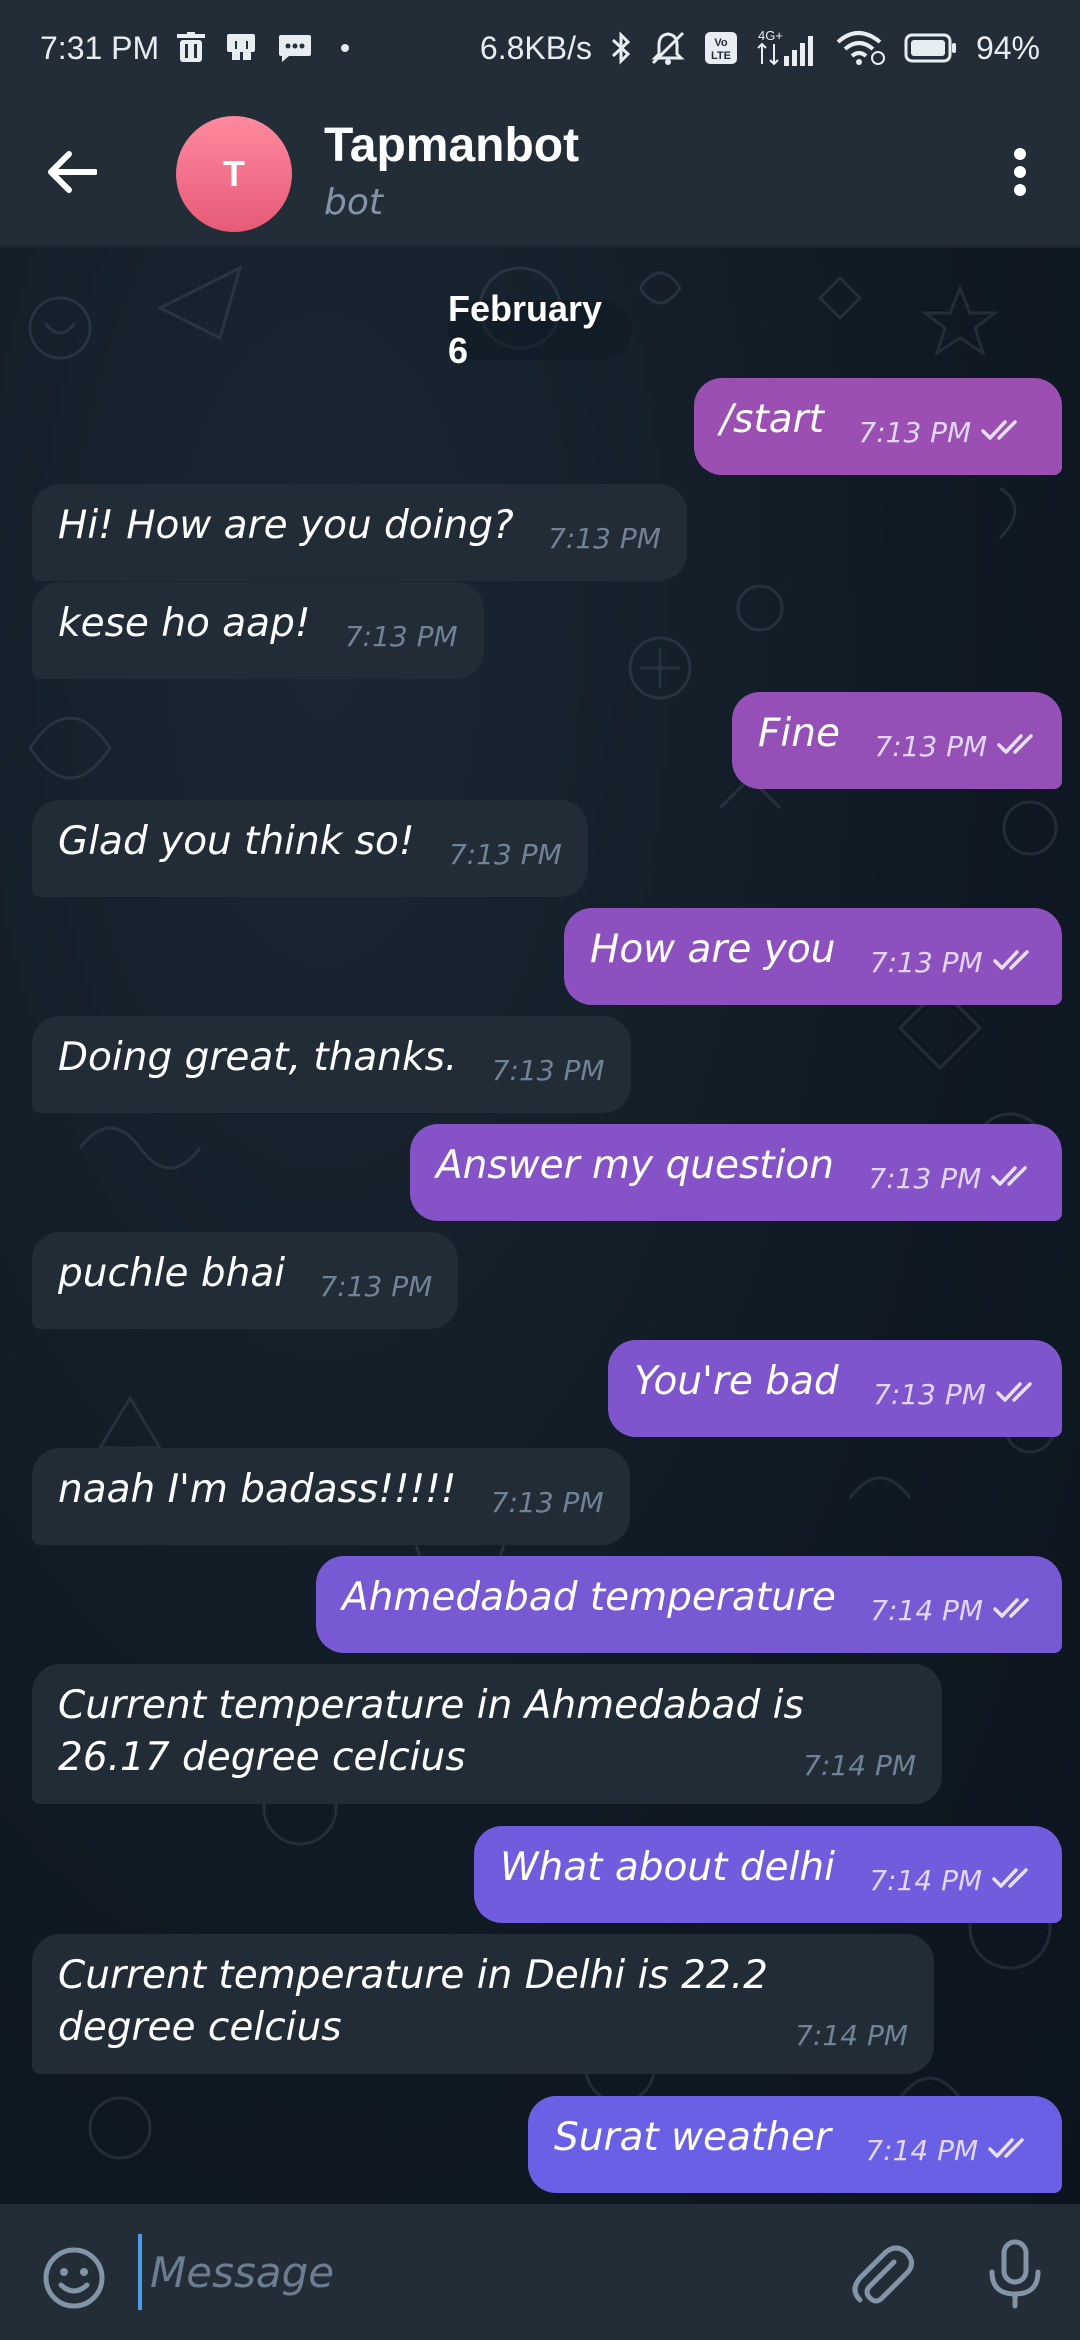  What do you see at coordinates (451, 145) in the screenshot?
I see `chat-title: Tapmanbot` at bounding box center [451, 145].